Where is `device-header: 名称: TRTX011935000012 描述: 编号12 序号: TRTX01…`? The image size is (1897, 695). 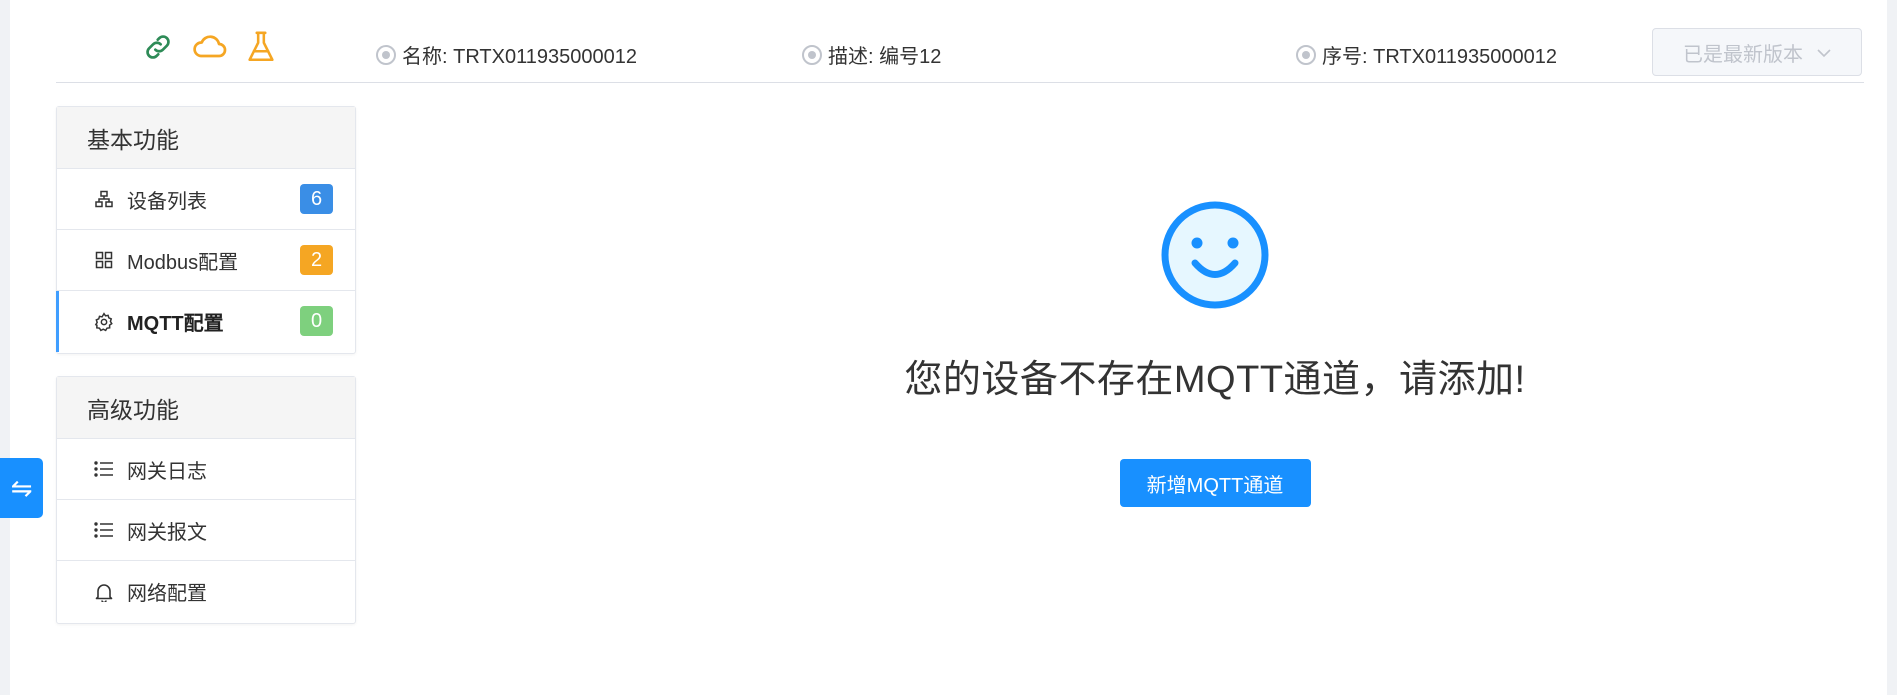
device-header: 名称: TRTX011935000012 描述: 编号12 序号: TRTX01… is located at coordinates (960, 41).